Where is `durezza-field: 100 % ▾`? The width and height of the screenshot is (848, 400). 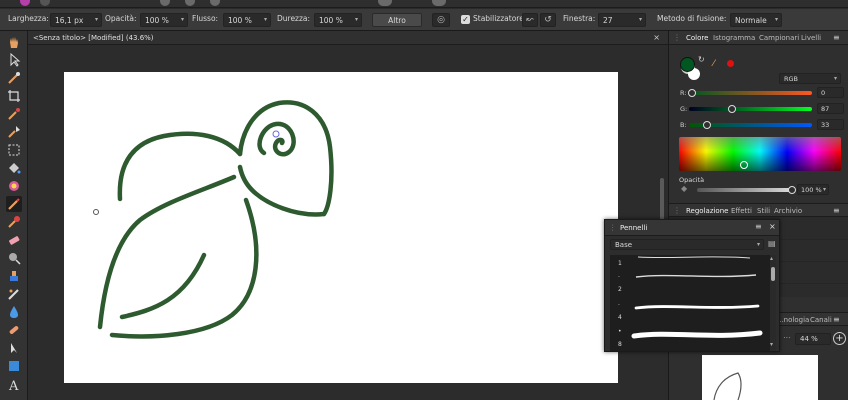 durezza-field: 100 % ▾ is located at coordinates (338, 20).